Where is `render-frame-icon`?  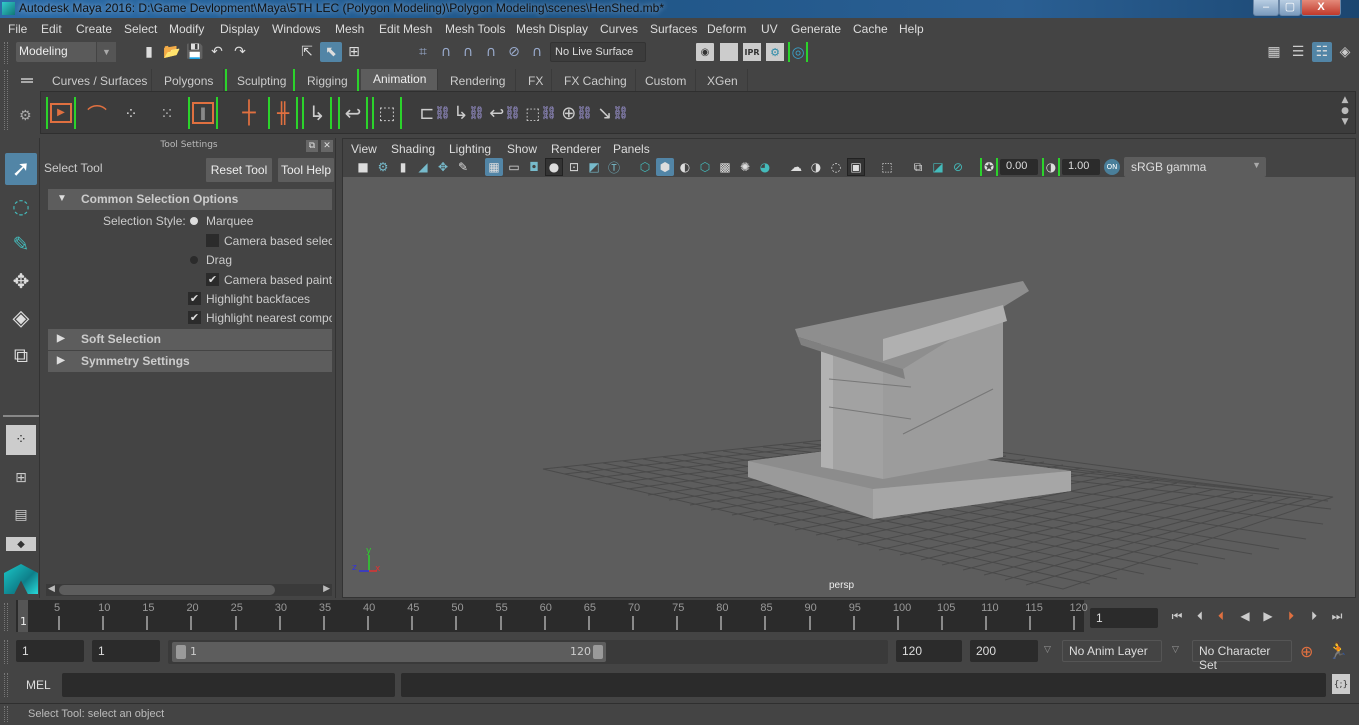 render-frame-icon is located at coordinates (729, 52).